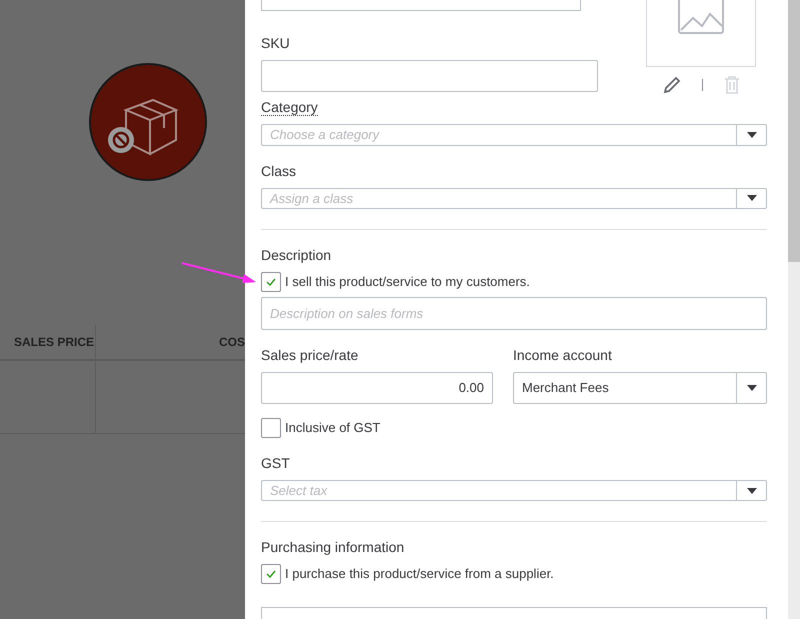 The width and height of the screenshot is (800, 619). Describe the element at coordinates (289, 107) in the screenshot. I see `field-label: Category` at that location.